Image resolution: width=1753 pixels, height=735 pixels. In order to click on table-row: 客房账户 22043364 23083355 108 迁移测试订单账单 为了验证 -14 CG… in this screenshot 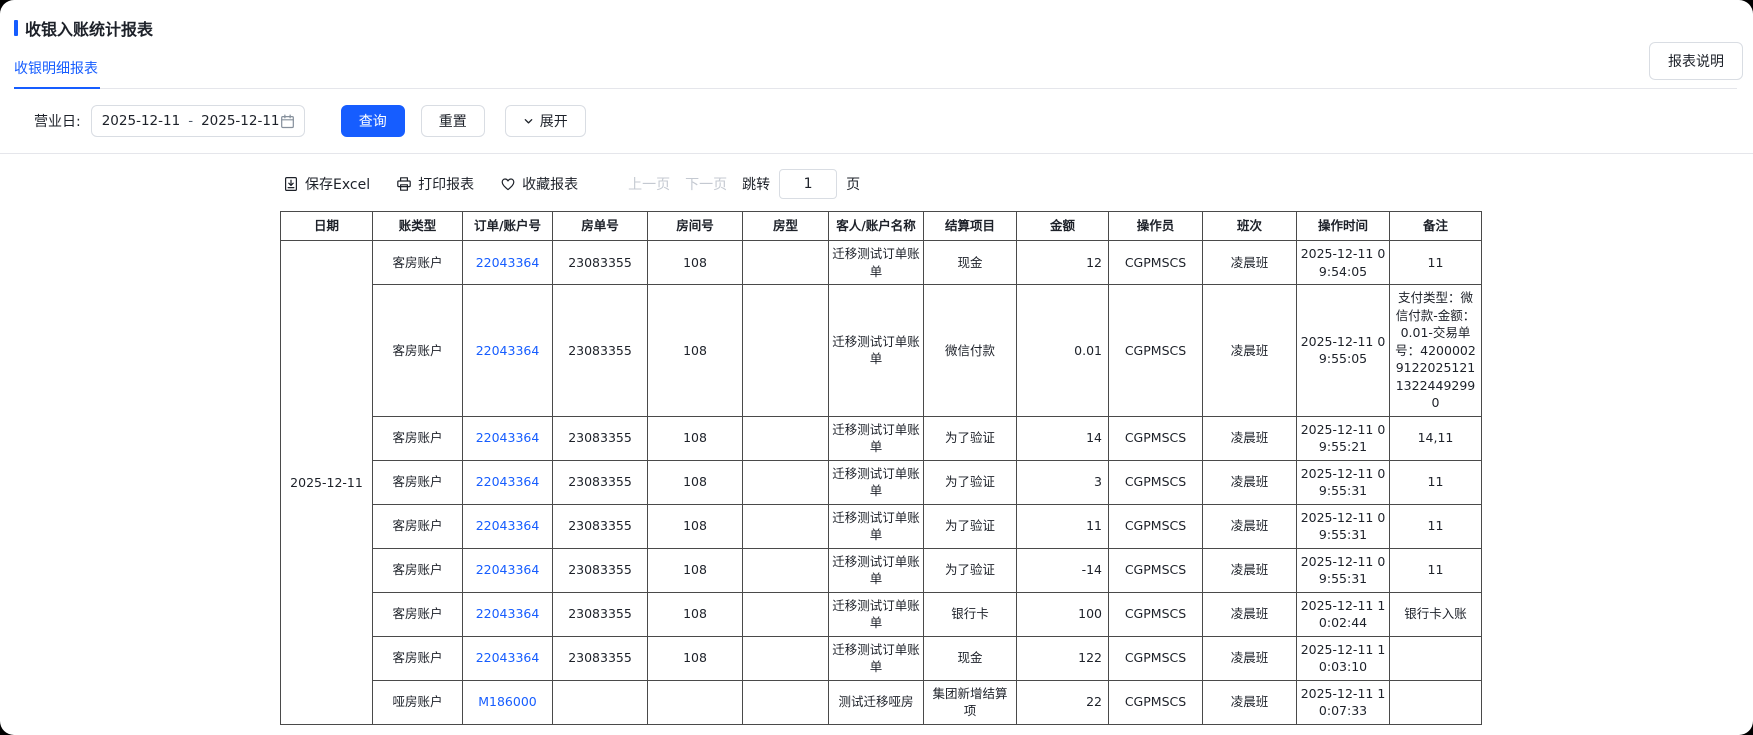, I will do `click(881, 570)`.